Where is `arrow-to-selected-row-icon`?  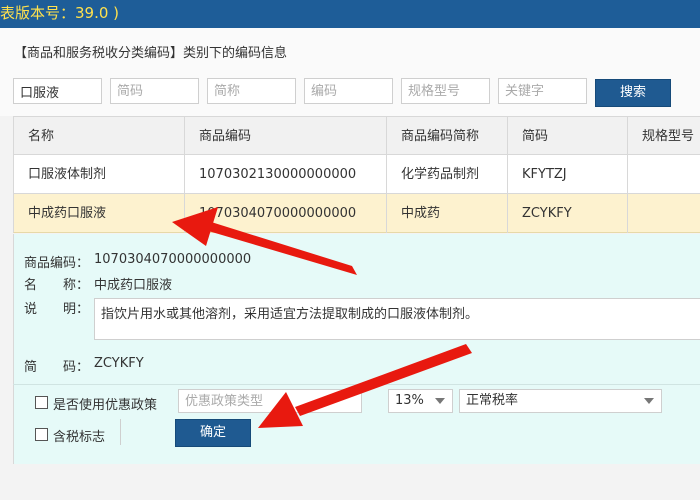 arrow-to-selected-row-icon is located at coordinates (264, 241).